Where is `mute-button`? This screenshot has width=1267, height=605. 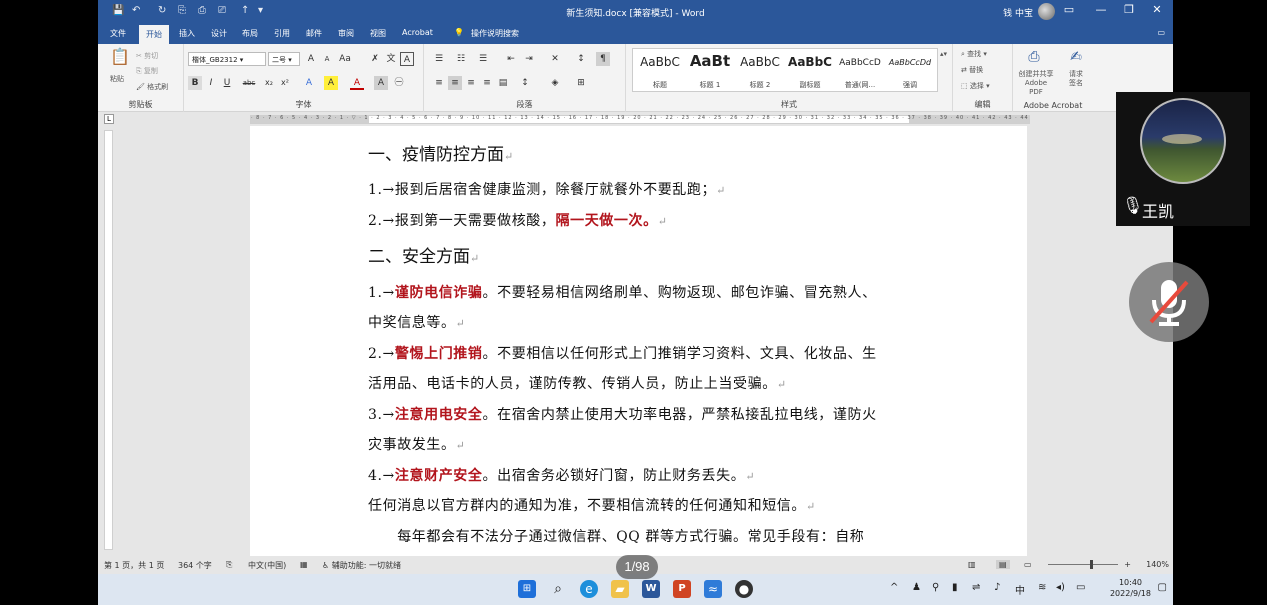
mute-button is located at coordinates (1169, 302).